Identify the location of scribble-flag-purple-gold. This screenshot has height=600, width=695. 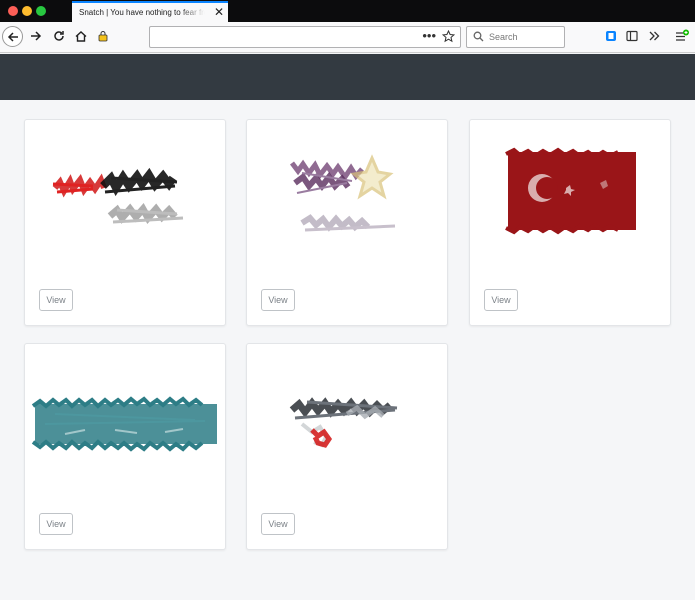
(343, 193).